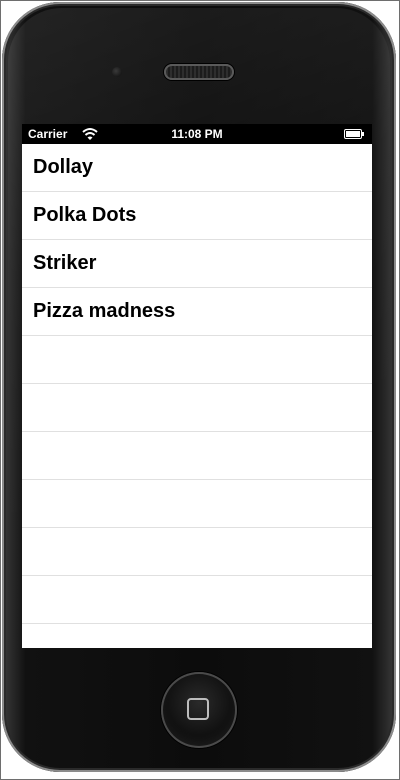  I want to click on status-time: 11:08 PM, so click(197, 134).